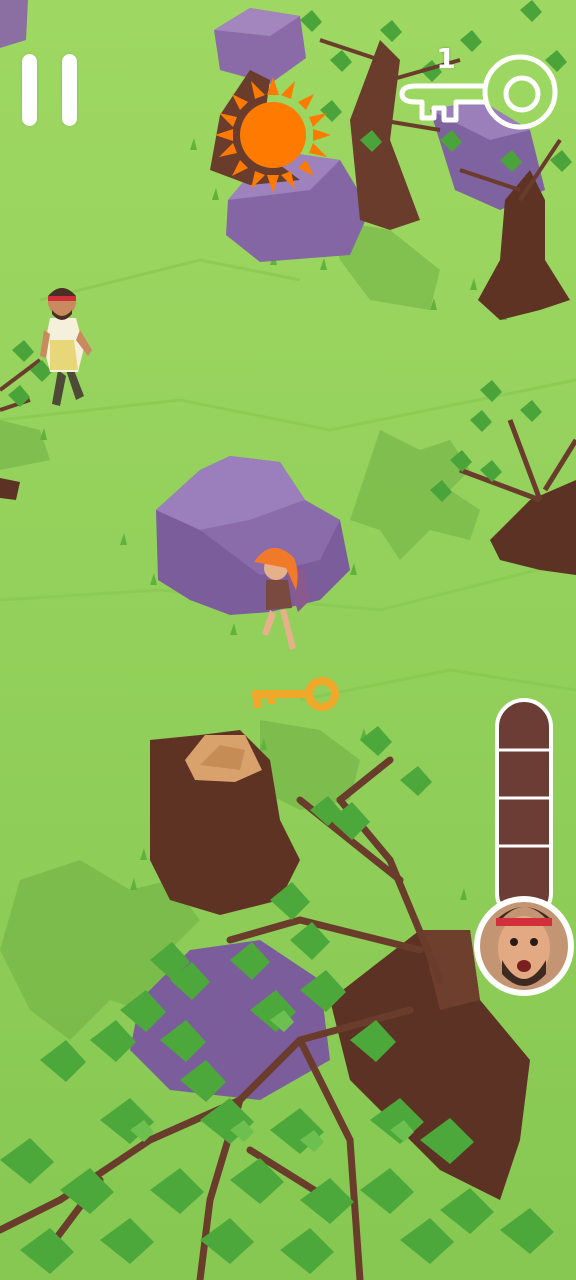 The image size is (576, 1280). I want to click on sun-icon, so click(273, 135).